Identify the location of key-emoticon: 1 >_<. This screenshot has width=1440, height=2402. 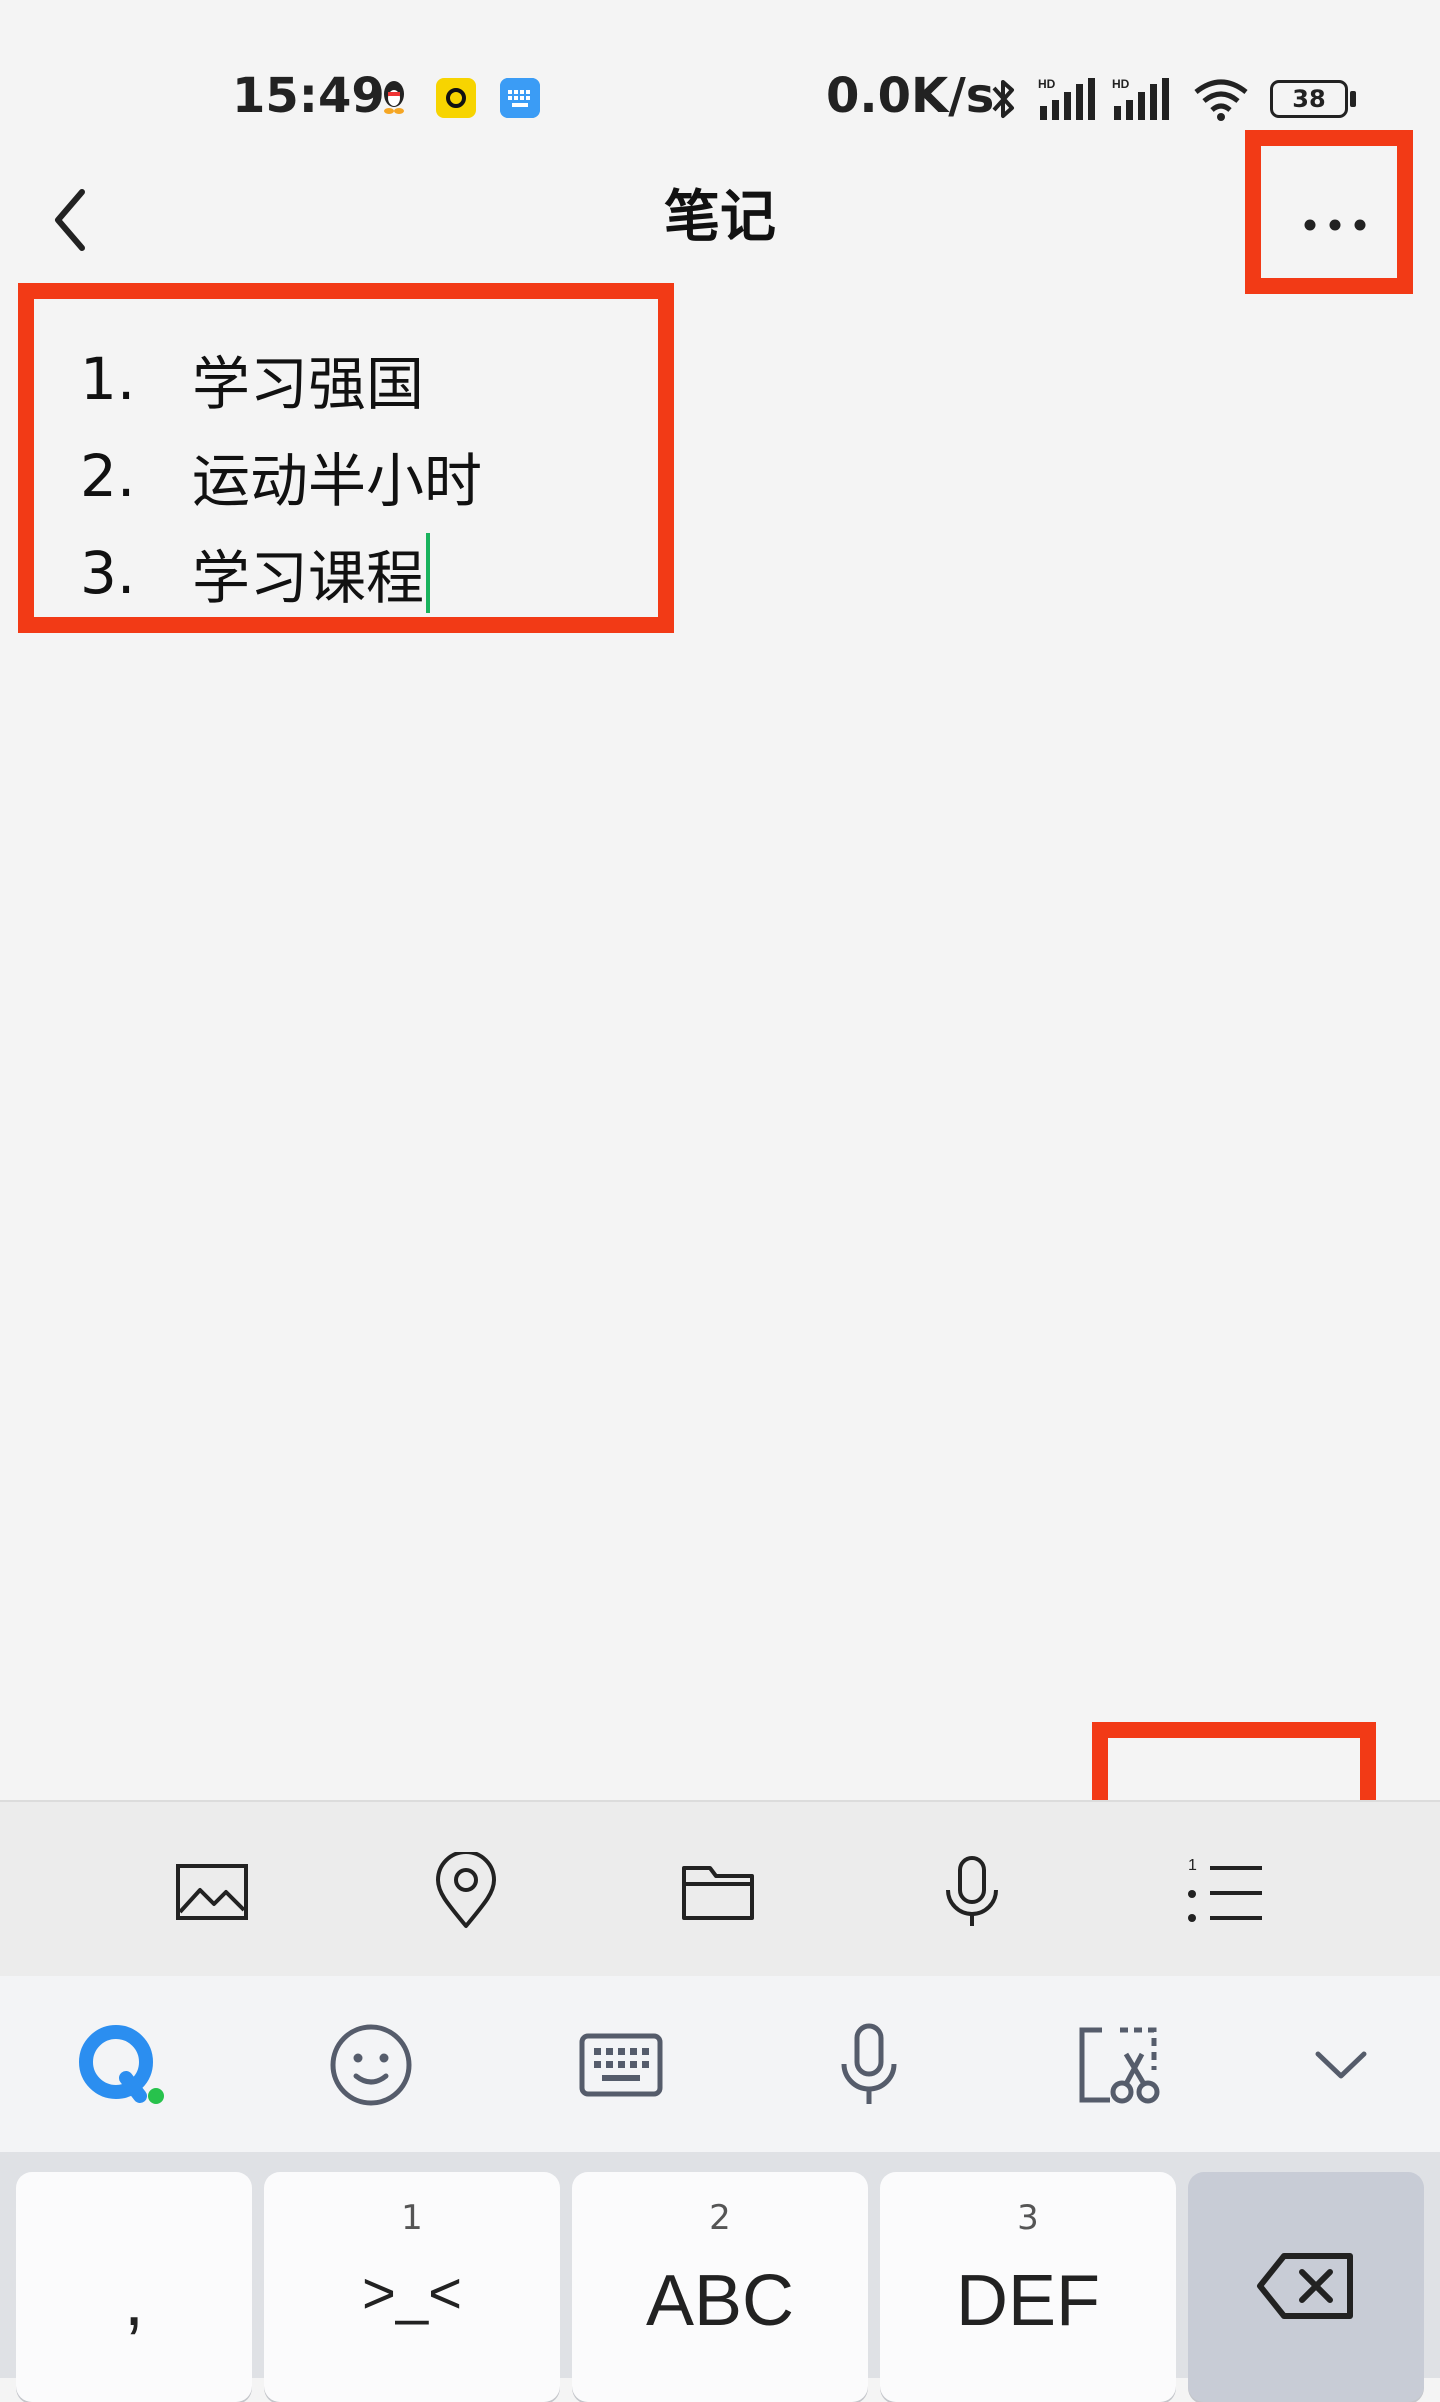
(412, 2287).